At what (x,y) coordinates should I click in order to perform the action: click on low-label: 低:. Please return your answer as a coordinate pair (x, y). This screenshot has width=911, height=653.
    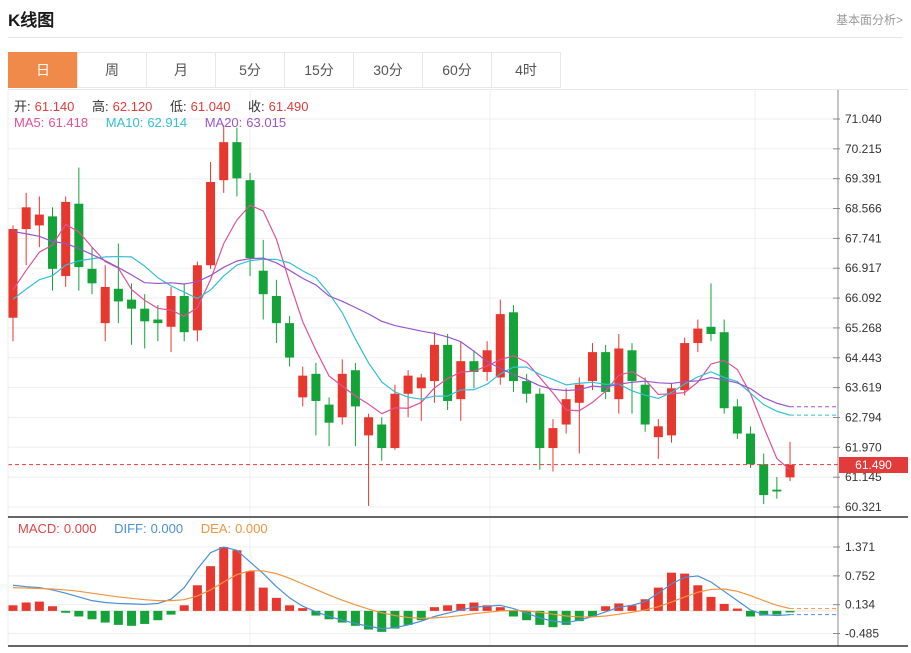
    Looking at the image, I should click on (178, 106).